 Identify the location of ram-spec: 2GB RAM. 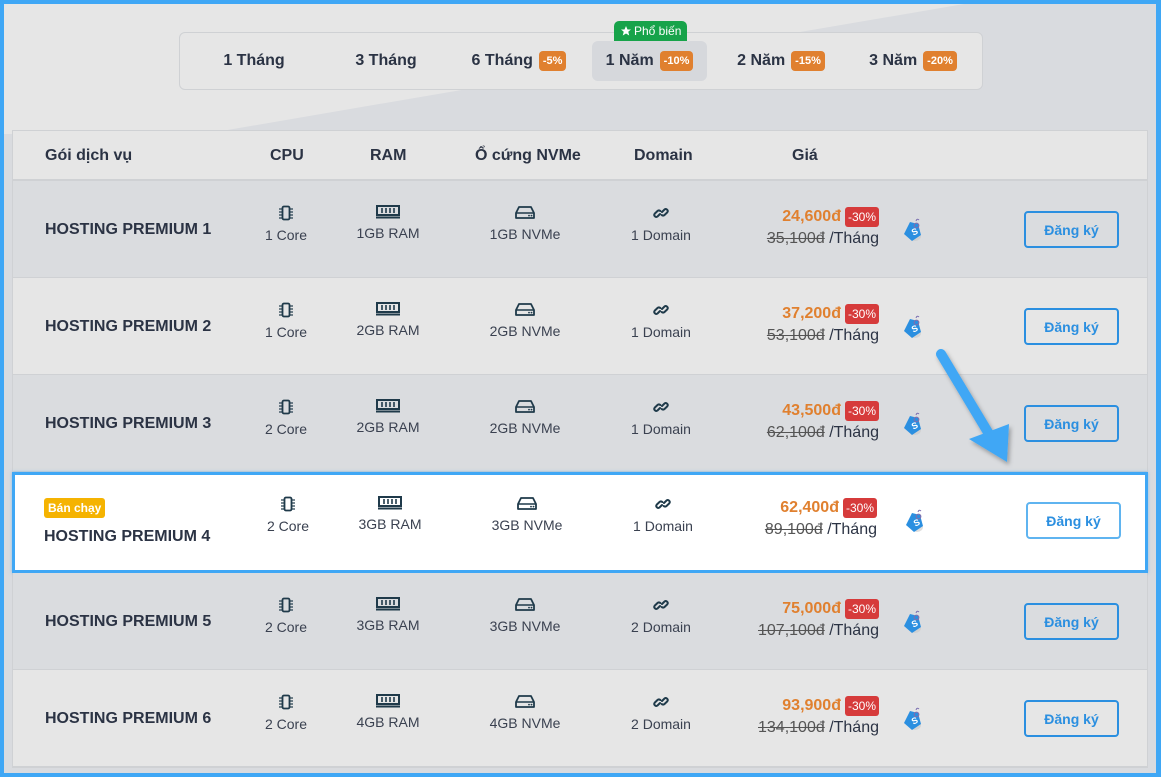
(388, 417).